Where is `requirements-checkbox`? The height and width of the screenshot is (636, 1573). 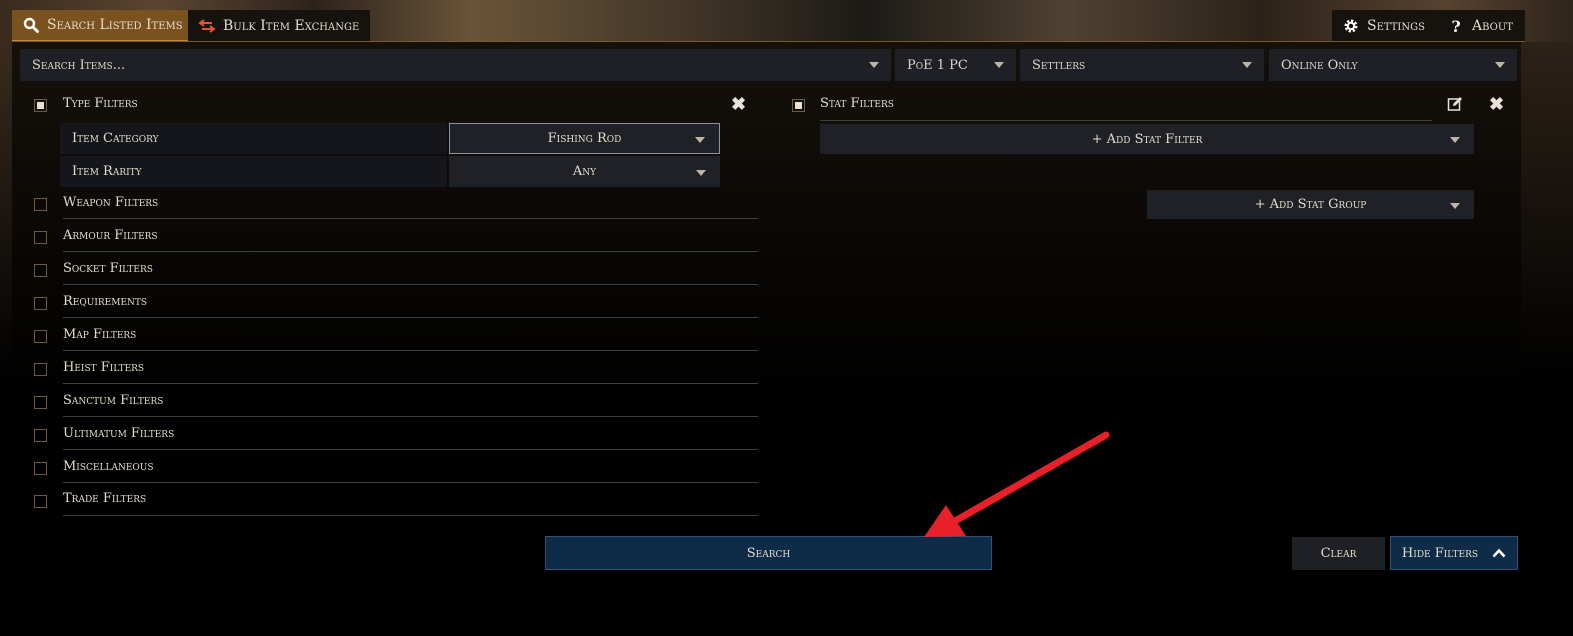 requirements-checkbox is located at coordinates (40, 303).